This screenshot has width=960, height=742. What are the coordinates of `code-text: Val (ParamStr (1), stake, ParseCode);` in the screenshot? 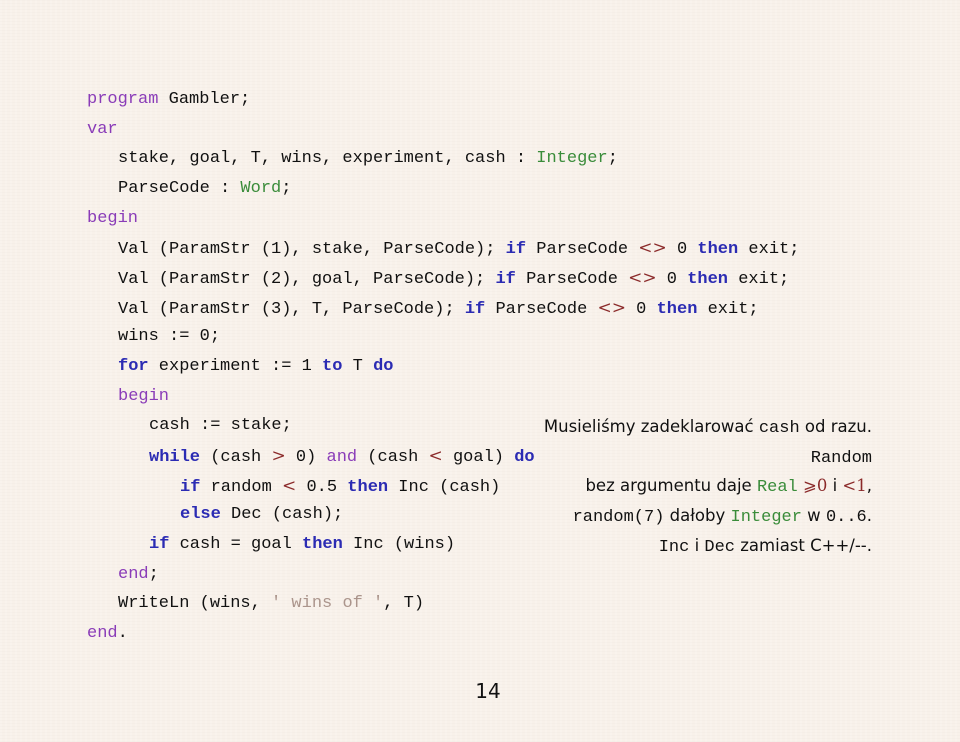 It's located at (312, 250).